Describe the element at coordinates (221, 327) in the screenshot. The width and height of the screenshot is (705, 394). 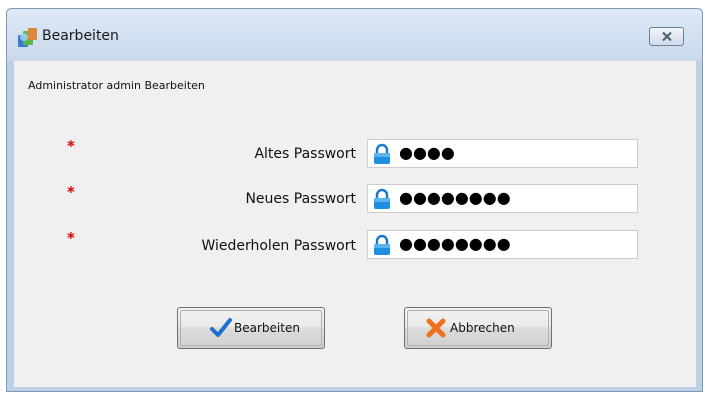
I see `checkmark-icon` at that location.